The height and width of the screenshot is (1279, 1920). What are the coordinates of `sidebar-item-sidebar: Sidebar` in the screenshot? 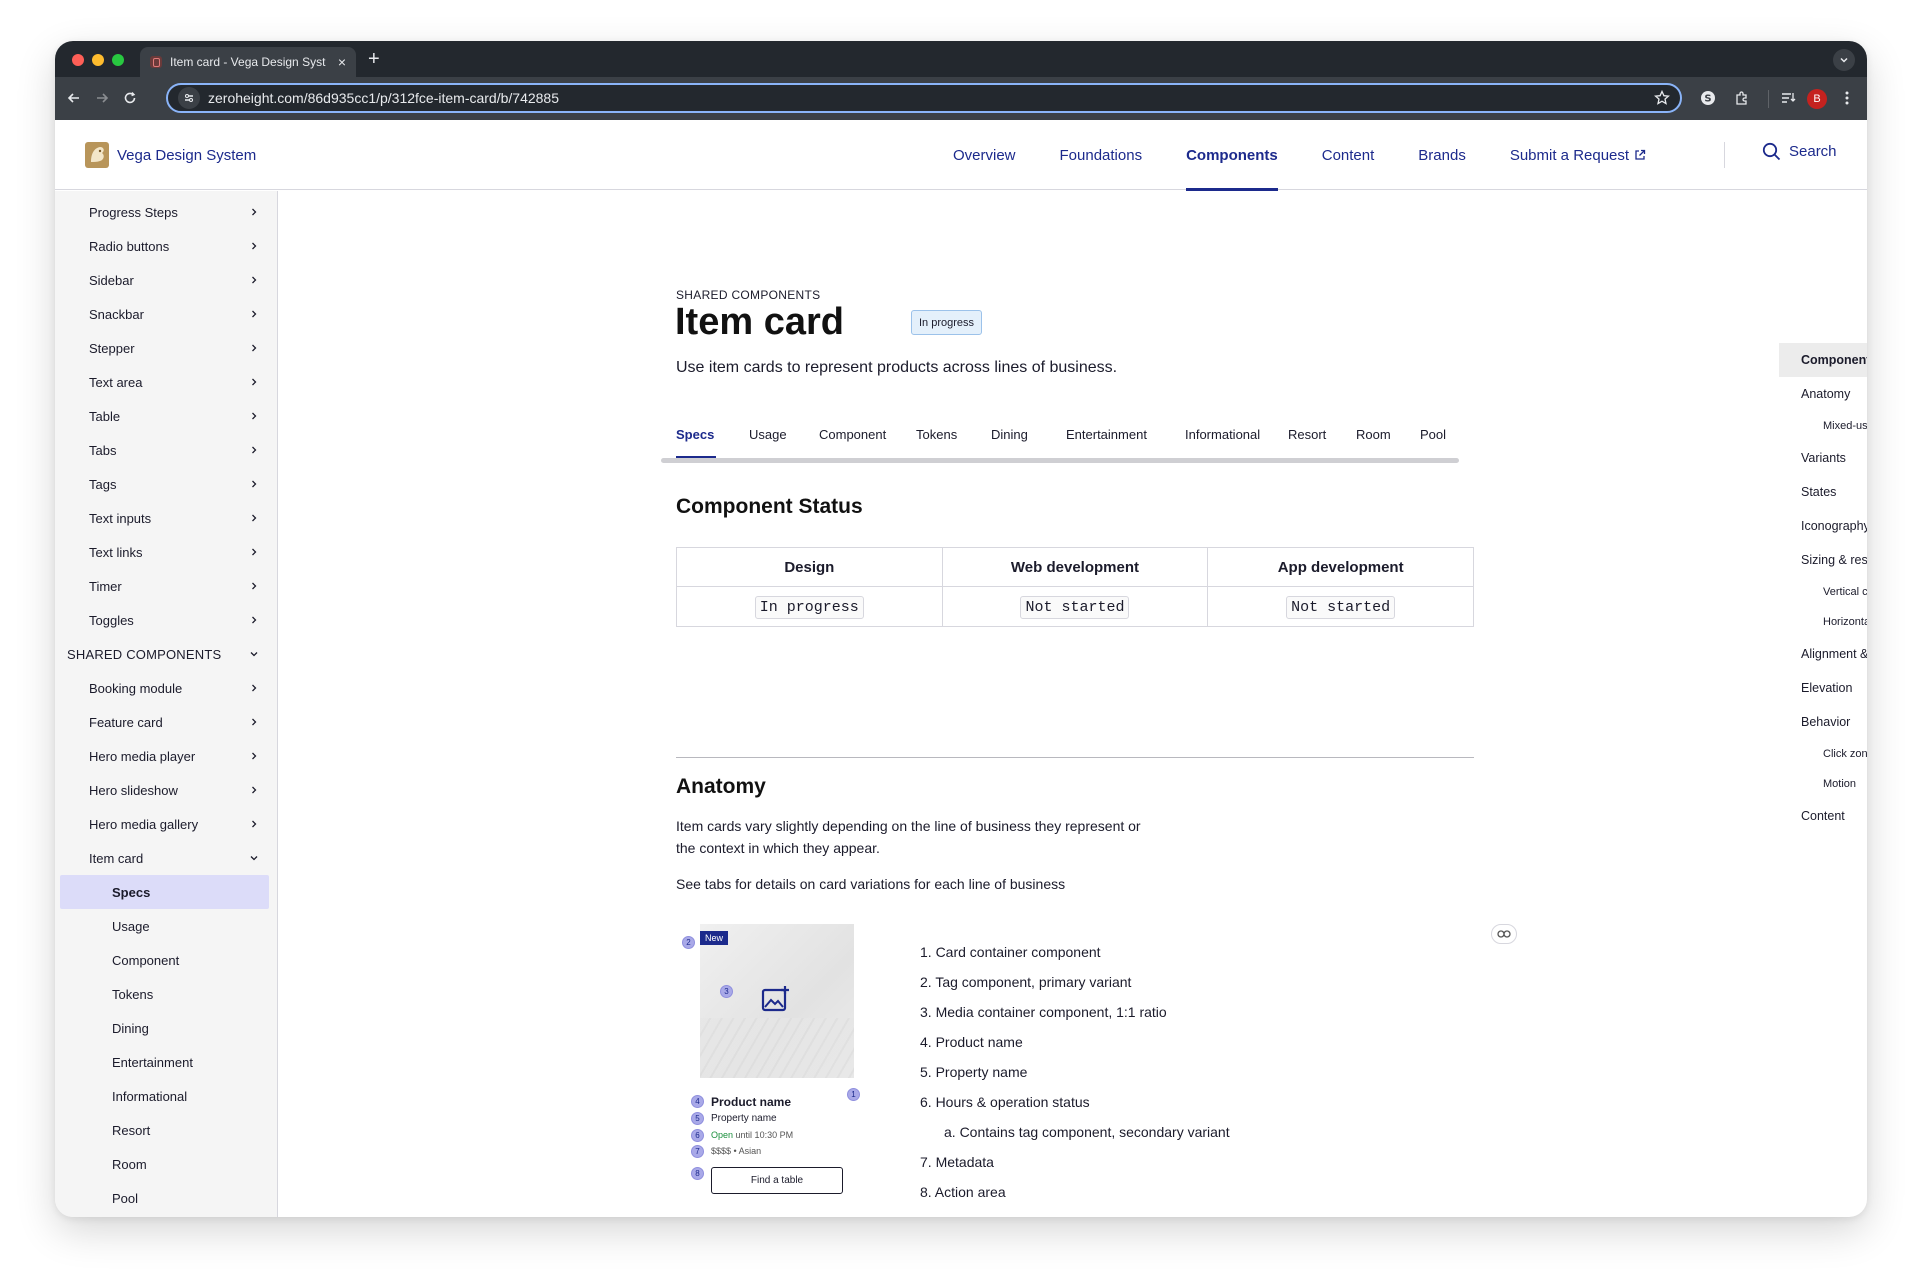 It's located at (166, 280).